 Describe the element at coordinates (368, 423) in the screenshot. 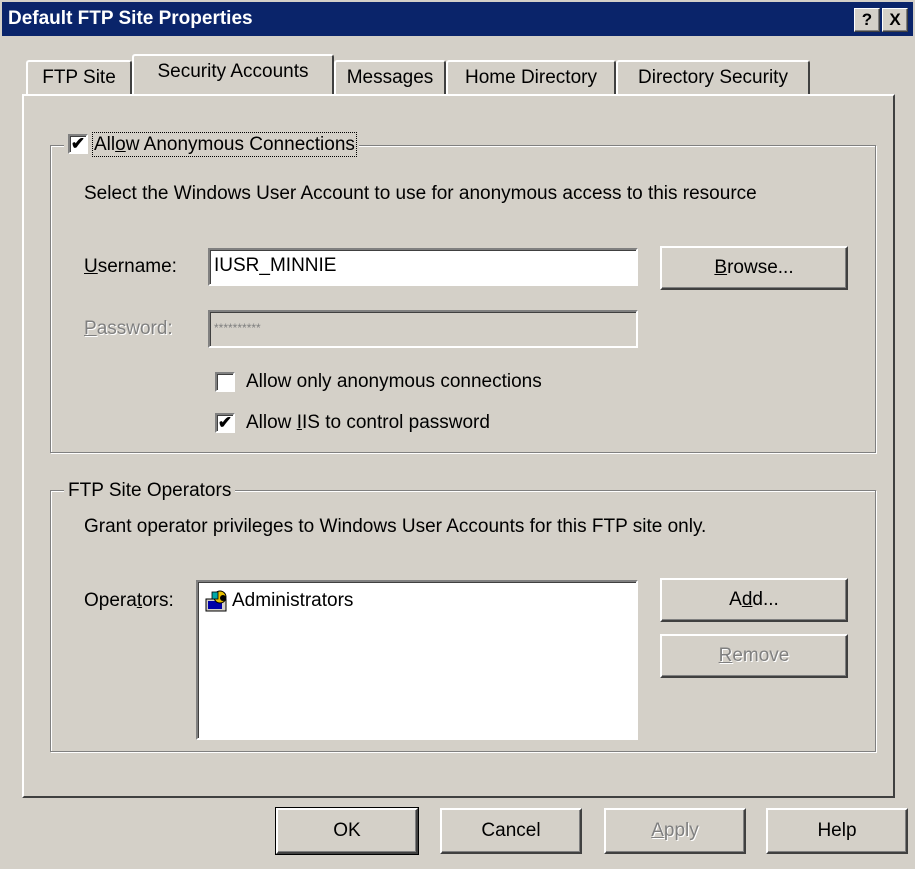

I see `allow-iis-password-label: Allow IIS to control password` at that location.